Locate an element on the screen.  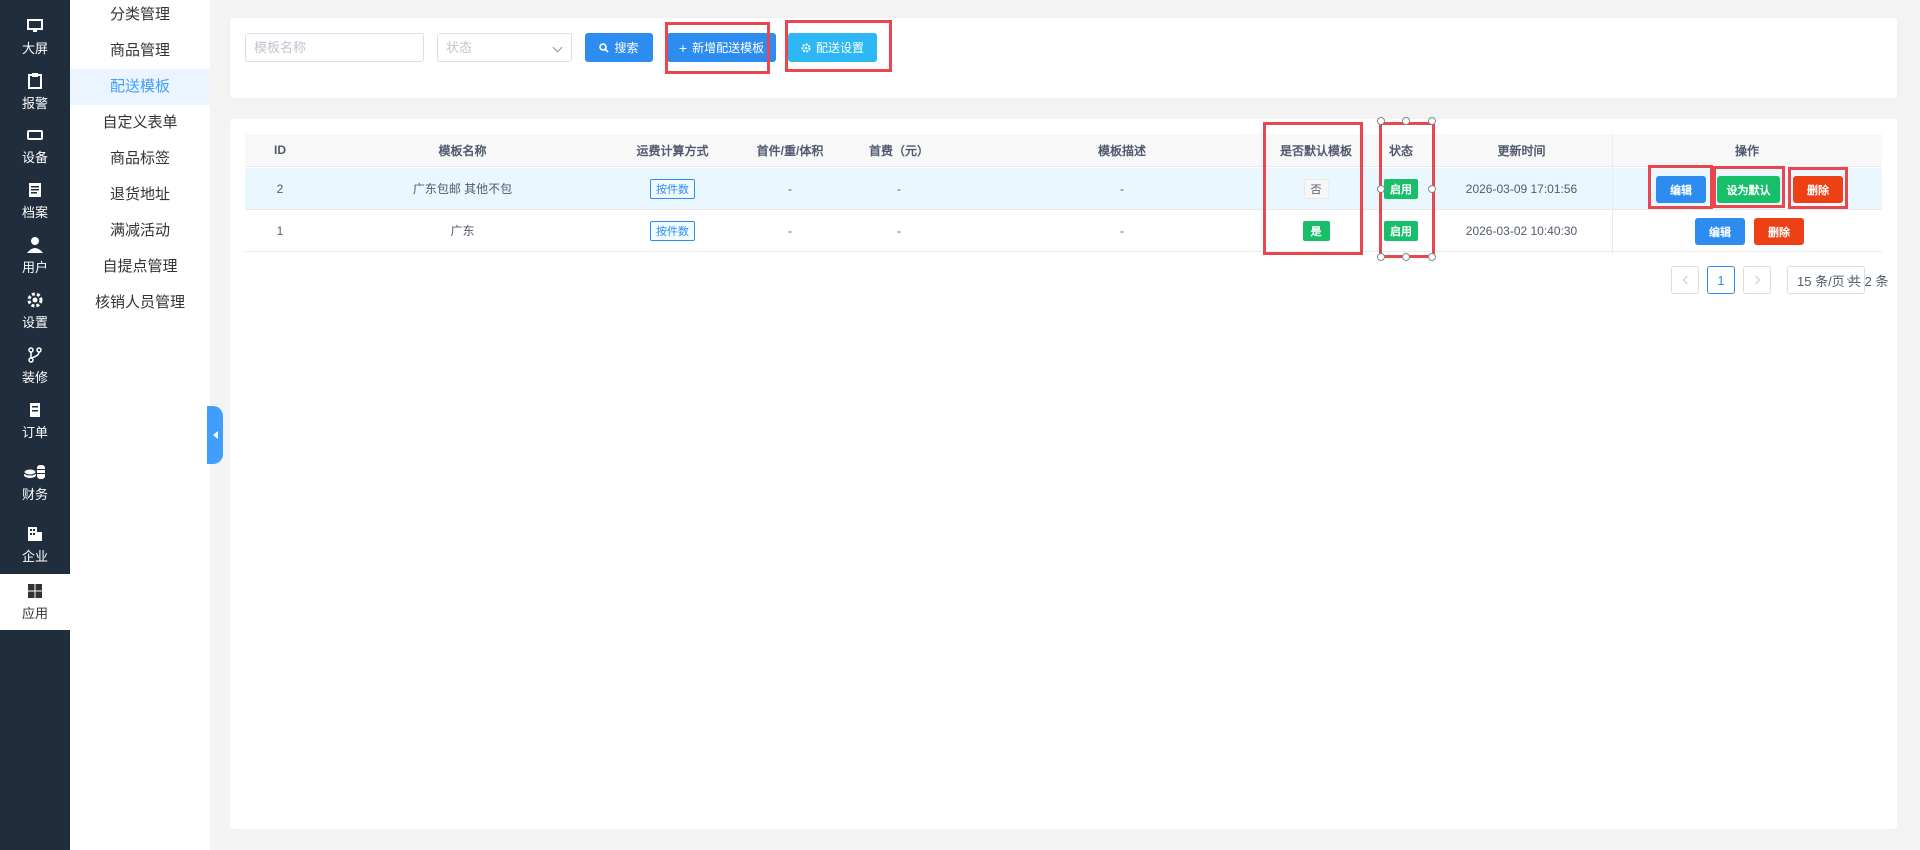
submenu-item-discount: 满减活动 is located at coordinates (140, 231).